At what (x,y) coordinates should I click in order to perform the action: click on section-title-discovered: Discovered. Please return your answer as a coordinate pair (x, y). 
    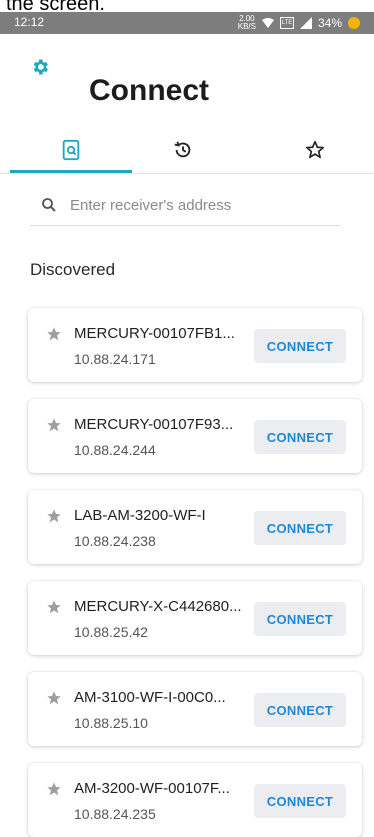
    Looking at the image, I should click on (73, 269).